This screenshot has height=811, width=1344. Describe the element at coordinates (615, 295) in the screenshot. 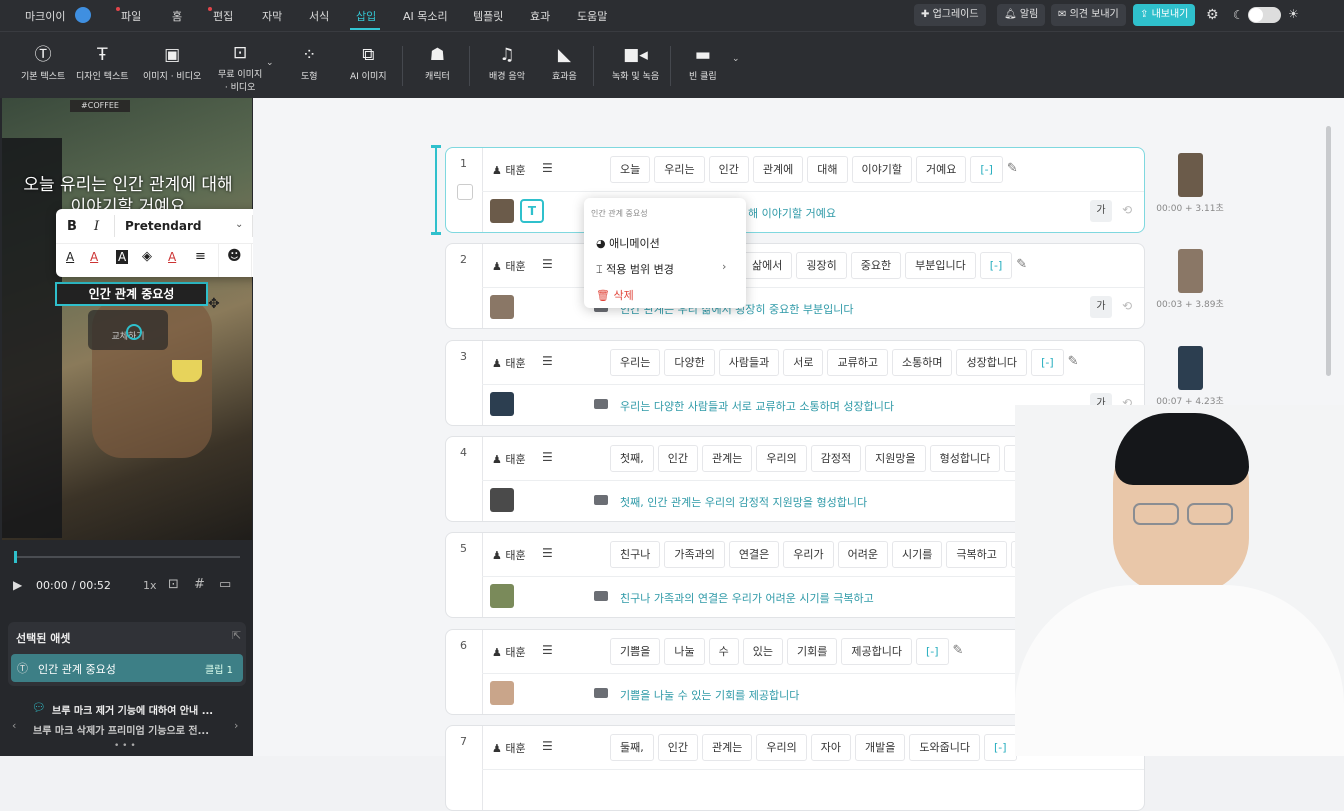

I see `menu-item-delete: 🗑︎ 삭제` at that location.